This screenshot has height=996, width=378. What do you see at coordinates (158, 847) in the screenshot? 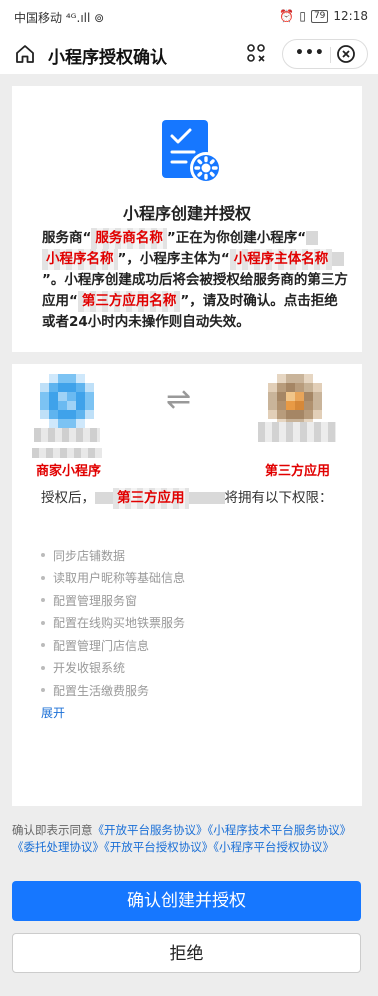
I see `agreement-link-open-platform-auth: 《开放平台授权协议》` at bounding box center [158, 847].